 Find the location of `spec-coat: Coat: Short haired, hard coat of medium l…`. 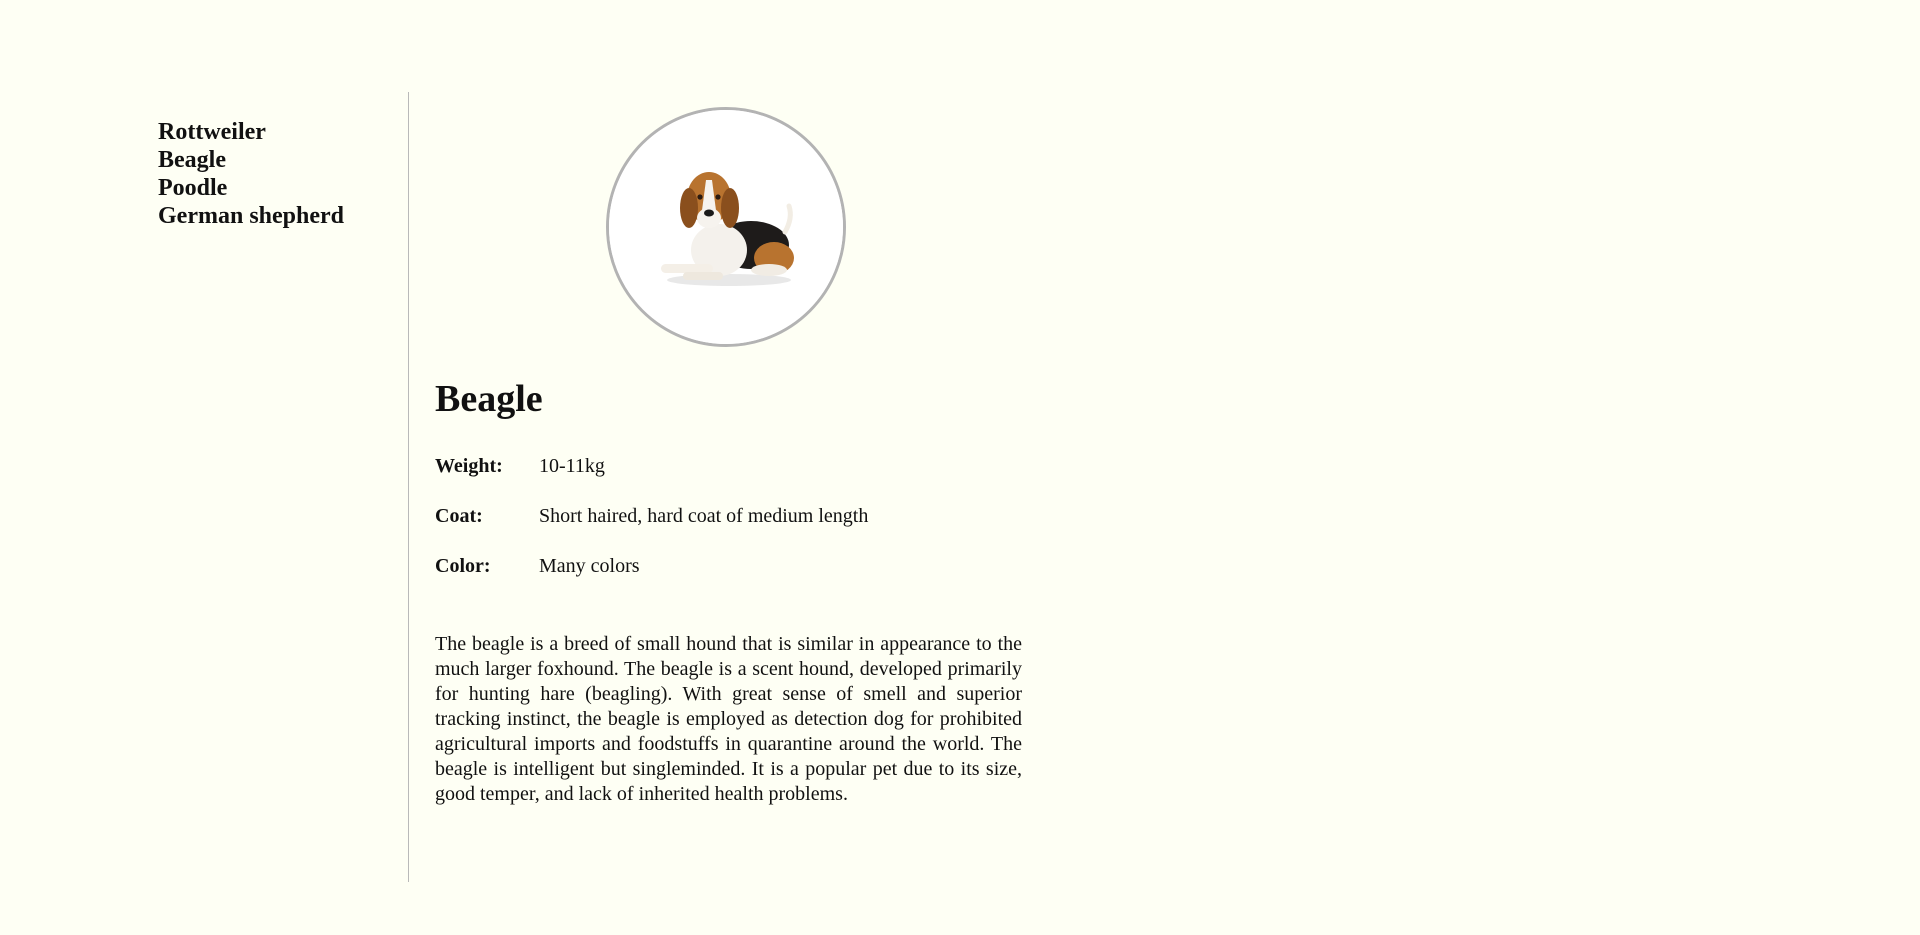

spec-coat: Coat: Short haired, hard coat of medium l… is located at coordinates (651, 516).